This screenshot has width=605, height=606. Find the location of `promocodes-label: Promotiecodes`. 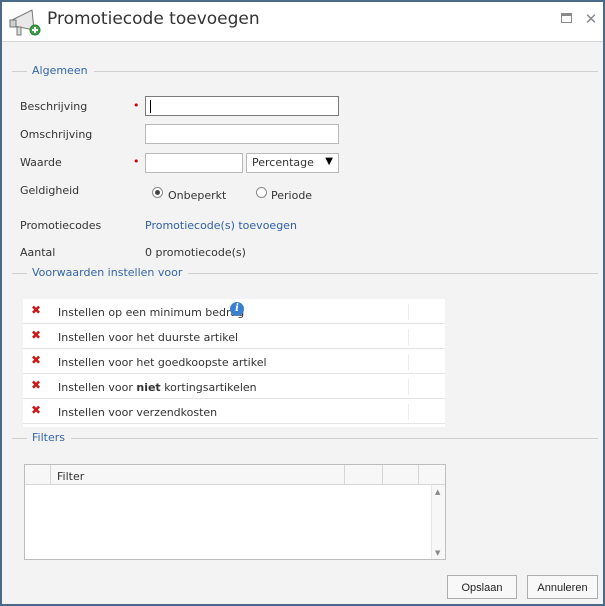

promocodes-label: Promotiecodes is located at coordinates (61, 225).